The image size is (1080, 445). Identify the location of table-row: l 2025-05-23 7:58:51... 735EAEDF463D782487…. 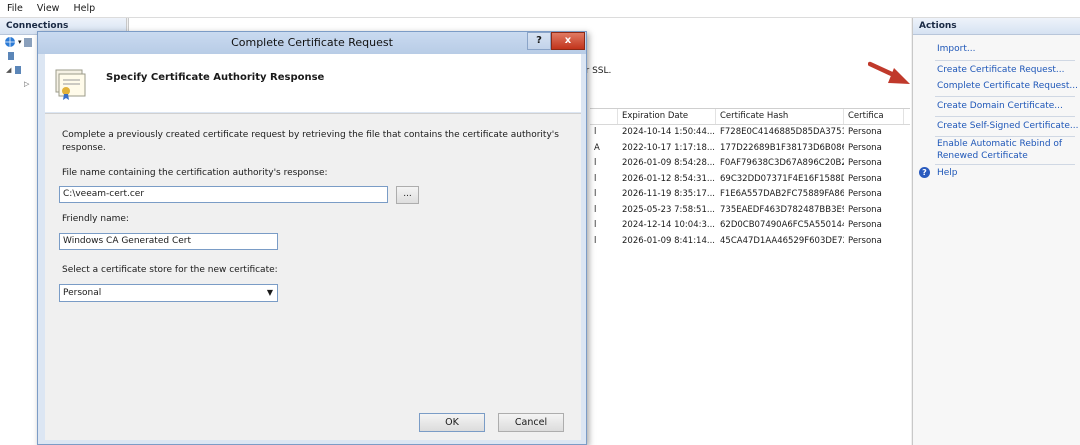
(750, 211).